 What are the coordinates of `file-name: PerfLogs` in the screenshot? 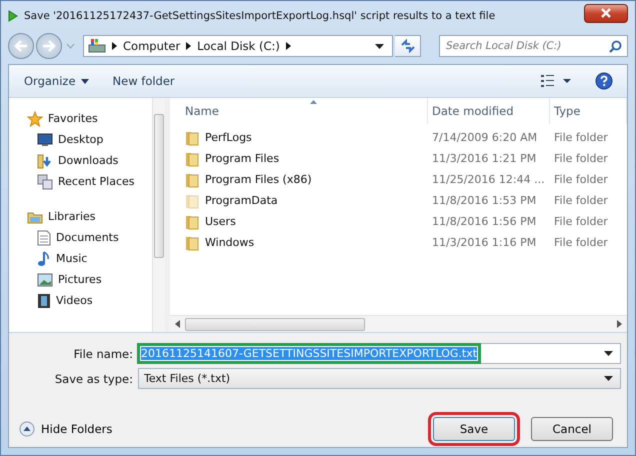 It's located at (228, 137).